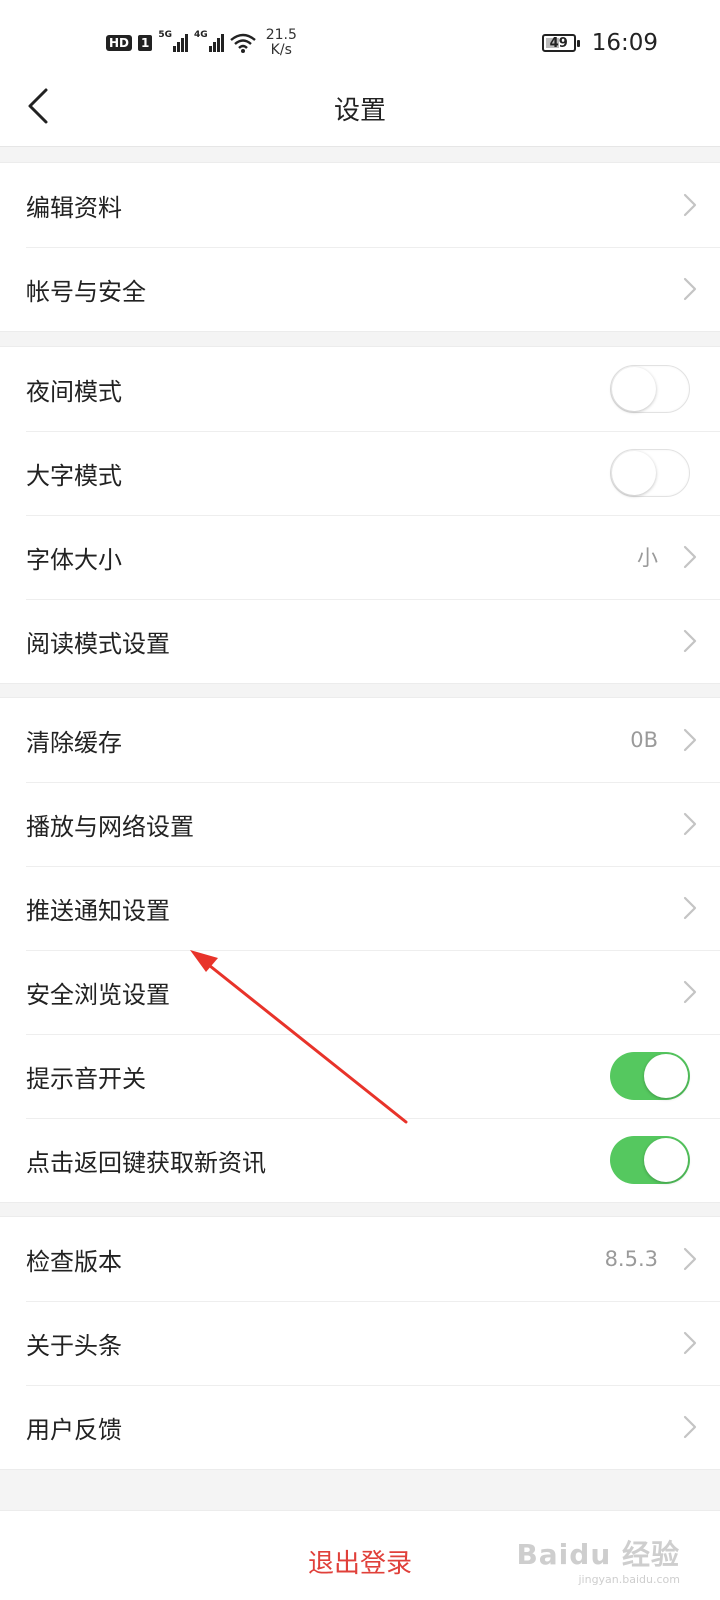  Describe the element at coordinates (110, 826) in the screenshot. I see `row-label: 播放与网络设置` at that location.